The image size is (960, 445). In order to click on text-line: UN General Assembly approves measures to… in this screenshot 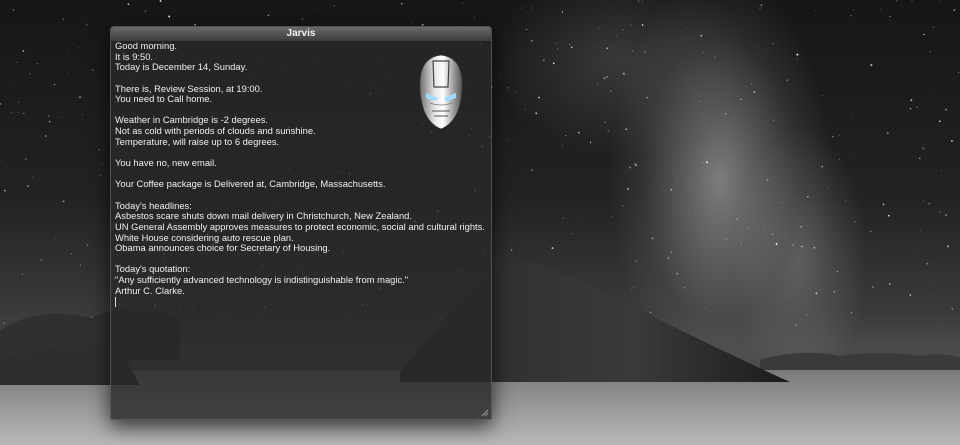, I will do `click(300, 226)`.